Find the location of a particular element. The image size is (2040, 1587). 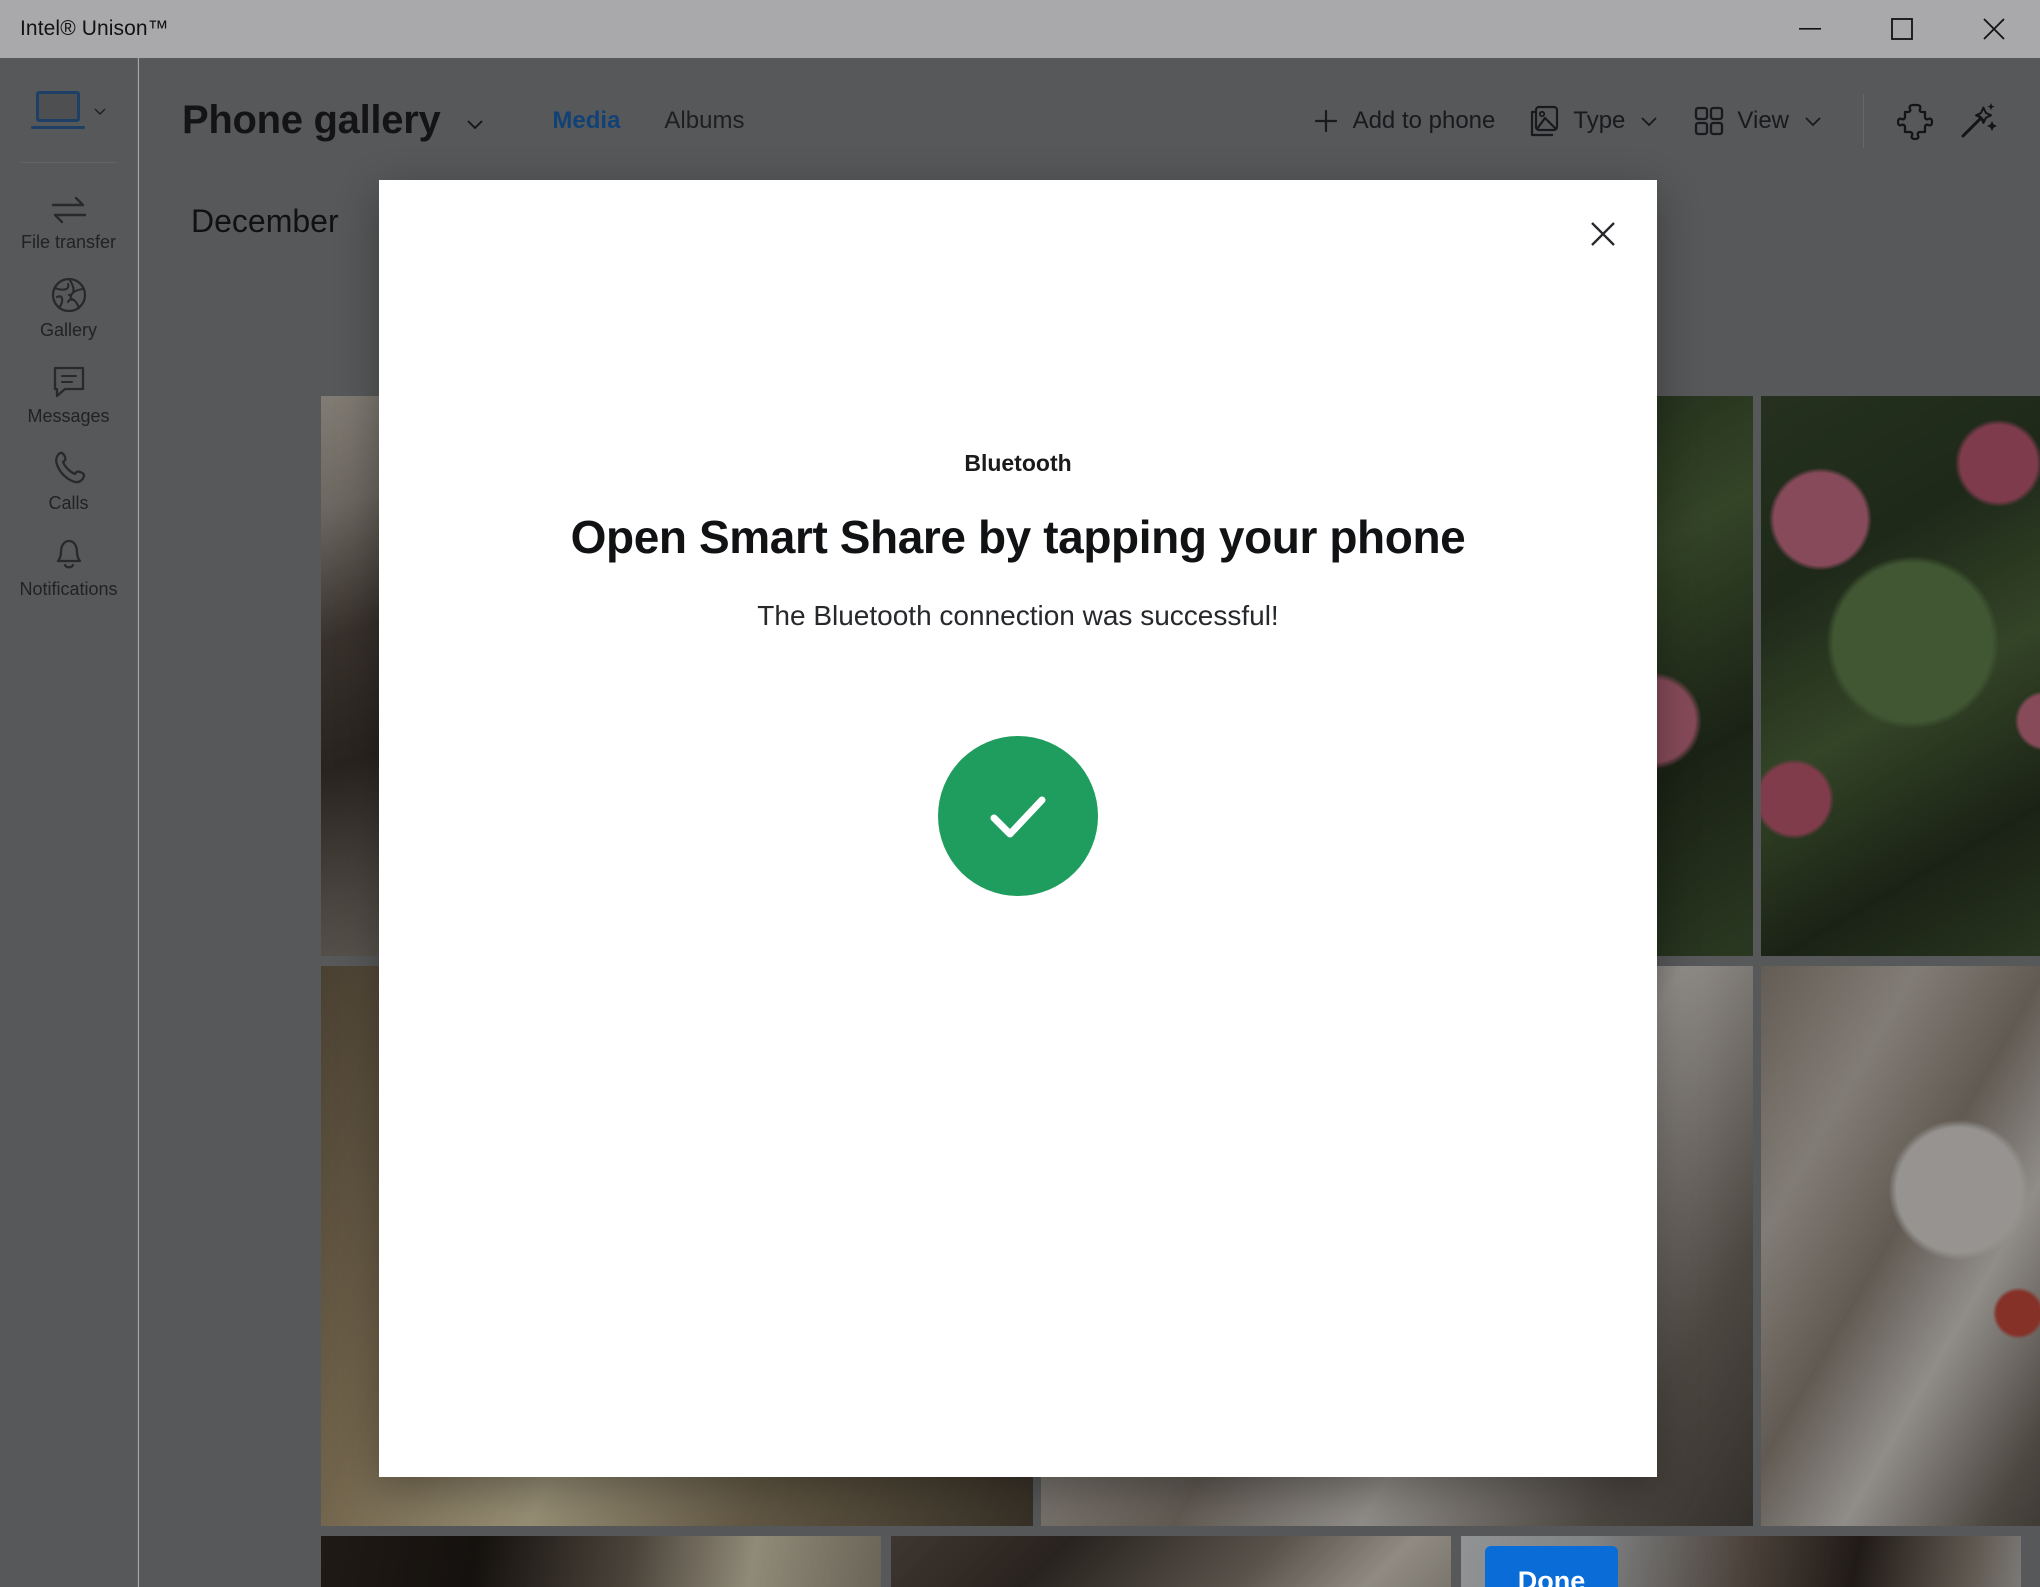

dialog-eyebrow: Bluetooth is located at coordinates (1018, 463).